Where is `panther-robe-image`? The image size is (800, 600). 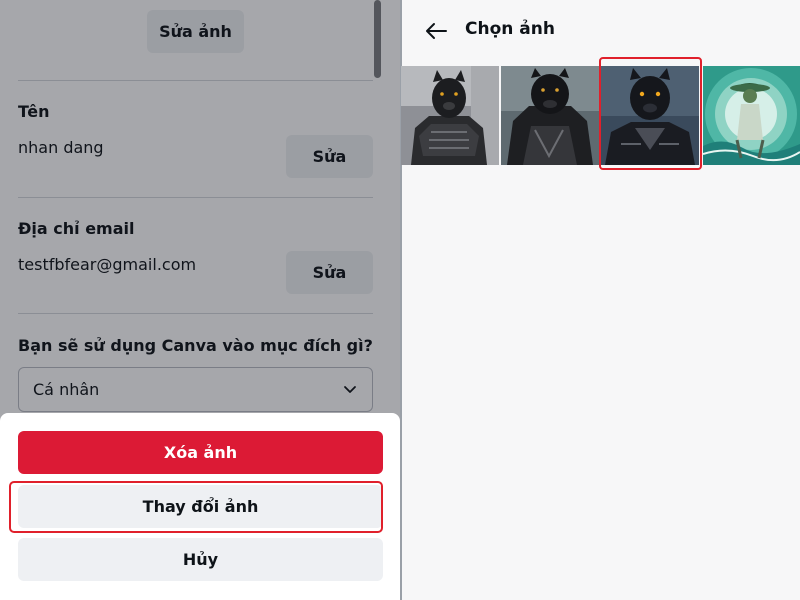 panther-robe-image is located at coordinates (550, 115).